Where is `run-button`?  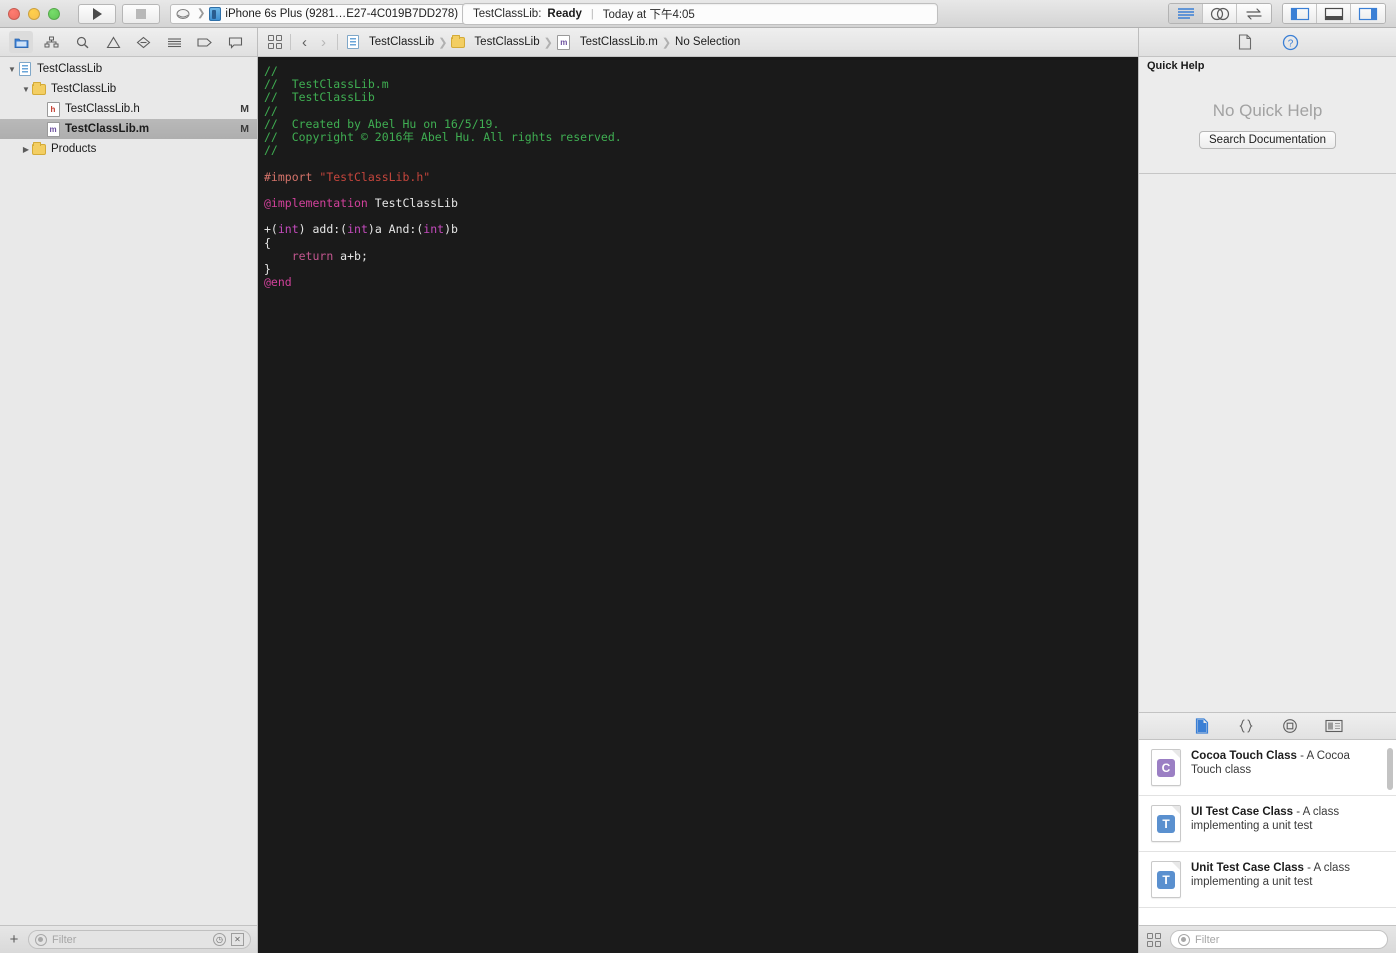
run-button is located at coordinates (97, 13).